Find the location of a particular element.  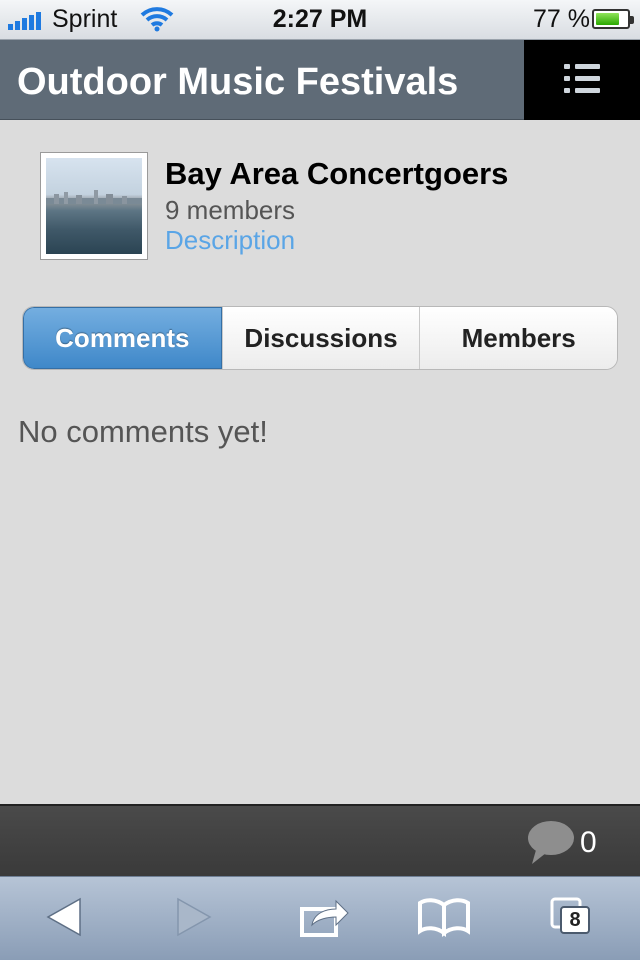

bay-photo is located at coordinates (94, 206).